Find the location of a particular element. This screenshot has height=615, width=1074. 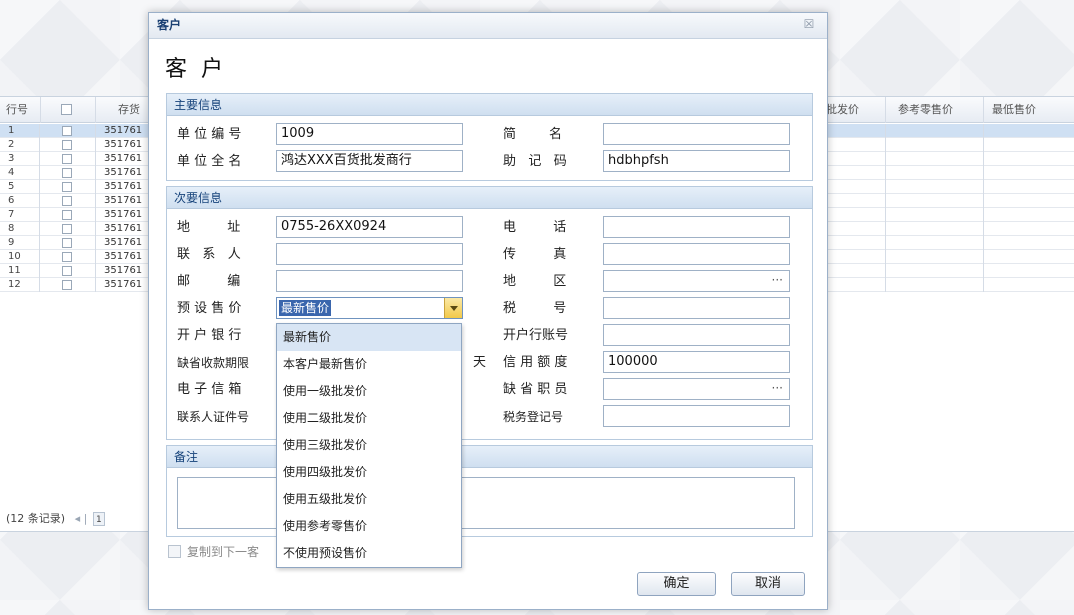

remarks-panel: 备注 is located at coordinates (489, 491).